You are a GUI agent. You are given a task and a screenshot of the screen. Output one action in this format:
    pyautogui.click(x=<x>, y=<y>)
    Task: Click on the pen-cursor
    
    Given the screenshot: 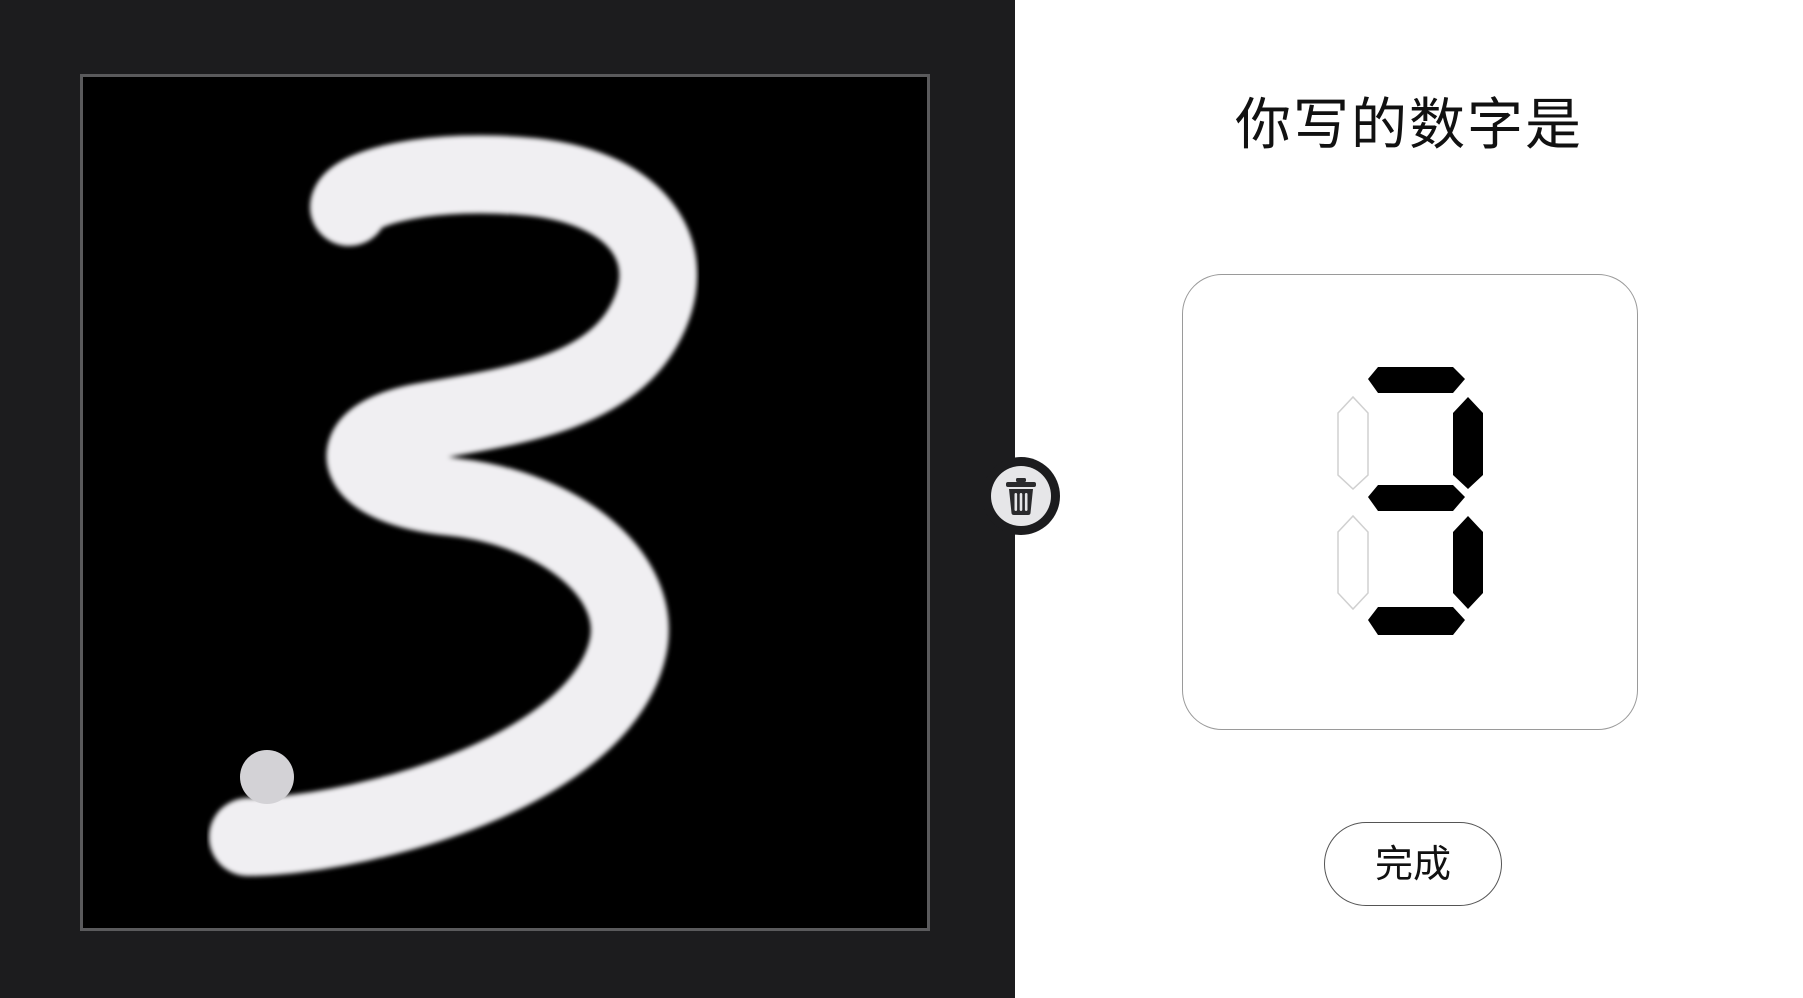 What is the action you would take?
    pyautogui.click(x=267, y=777)
    